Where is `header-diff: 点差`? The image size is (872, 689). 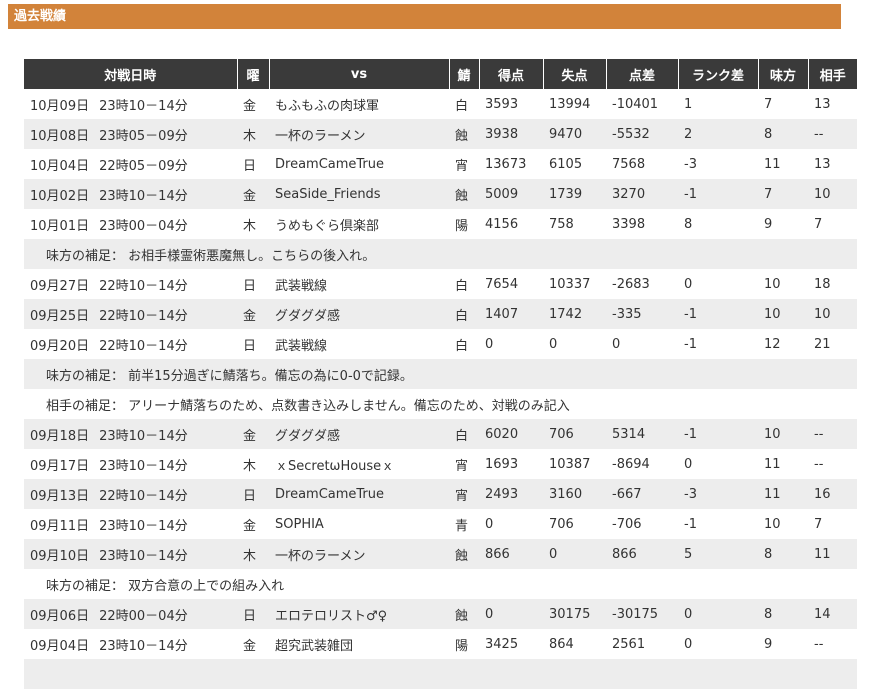
header-diff: 点差 is located at coordinates (641, 74).